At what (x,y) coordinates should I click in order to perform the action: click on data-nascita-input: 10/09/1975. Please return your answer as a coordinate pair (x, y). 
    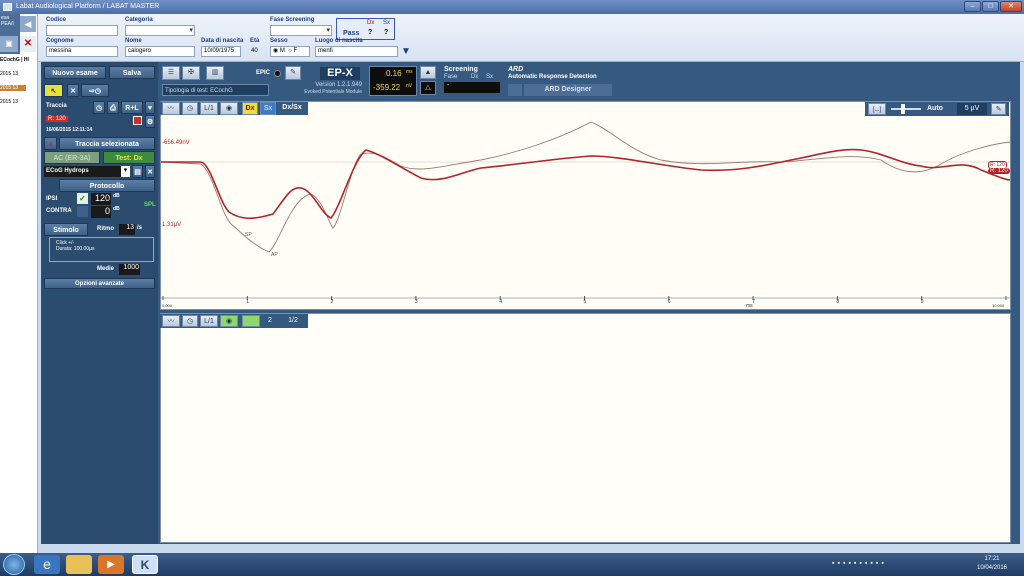
    Looking at the image, I should click on (221, 51).